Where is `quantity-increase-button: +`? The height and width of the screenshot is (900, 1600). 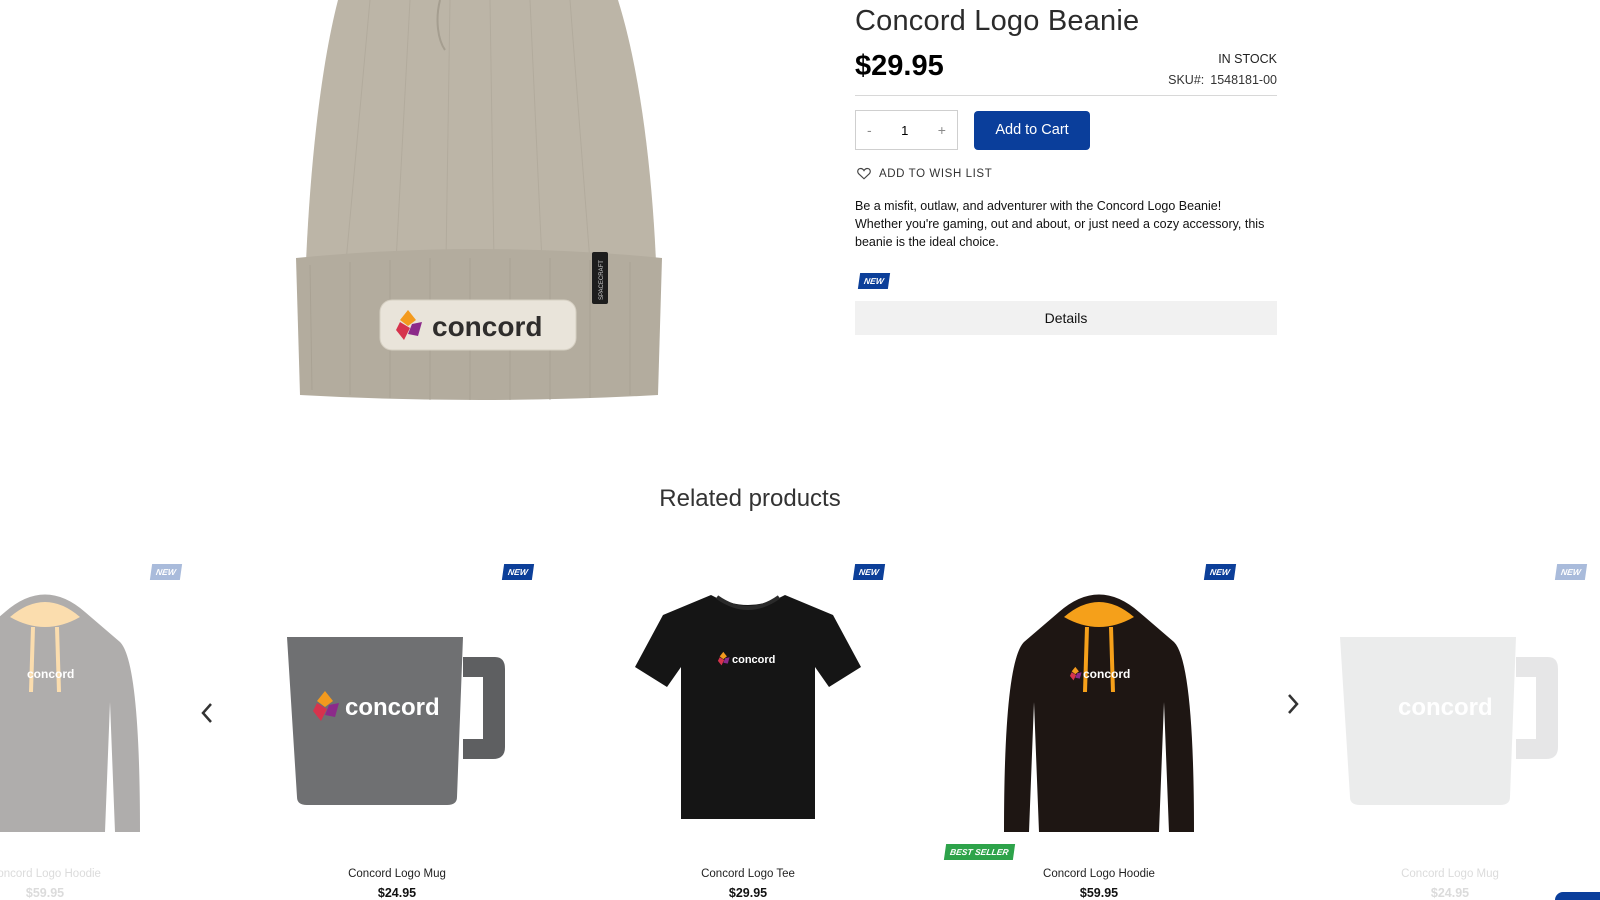
quantity-increase-button: + is located at coordinates (942, 130).